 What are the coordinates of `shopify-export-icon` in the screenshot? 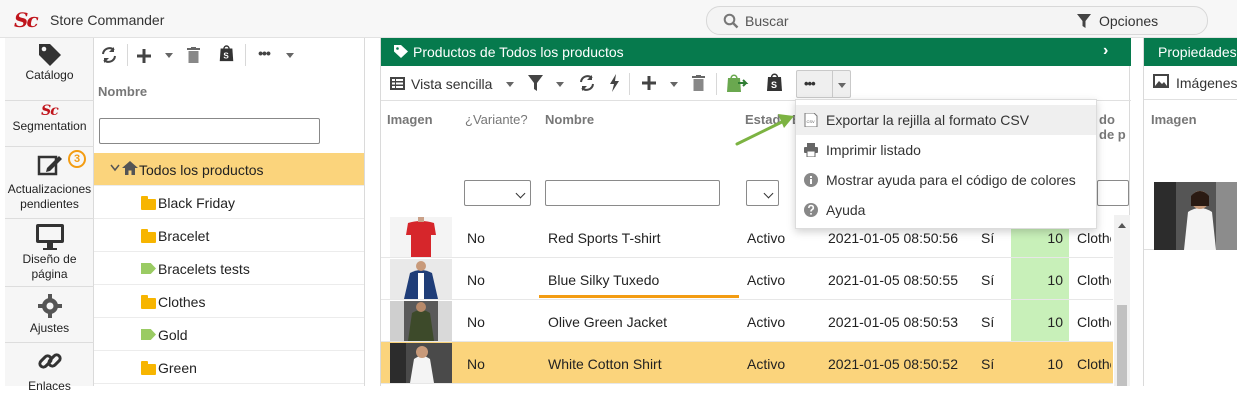 It's located at (738, 83).